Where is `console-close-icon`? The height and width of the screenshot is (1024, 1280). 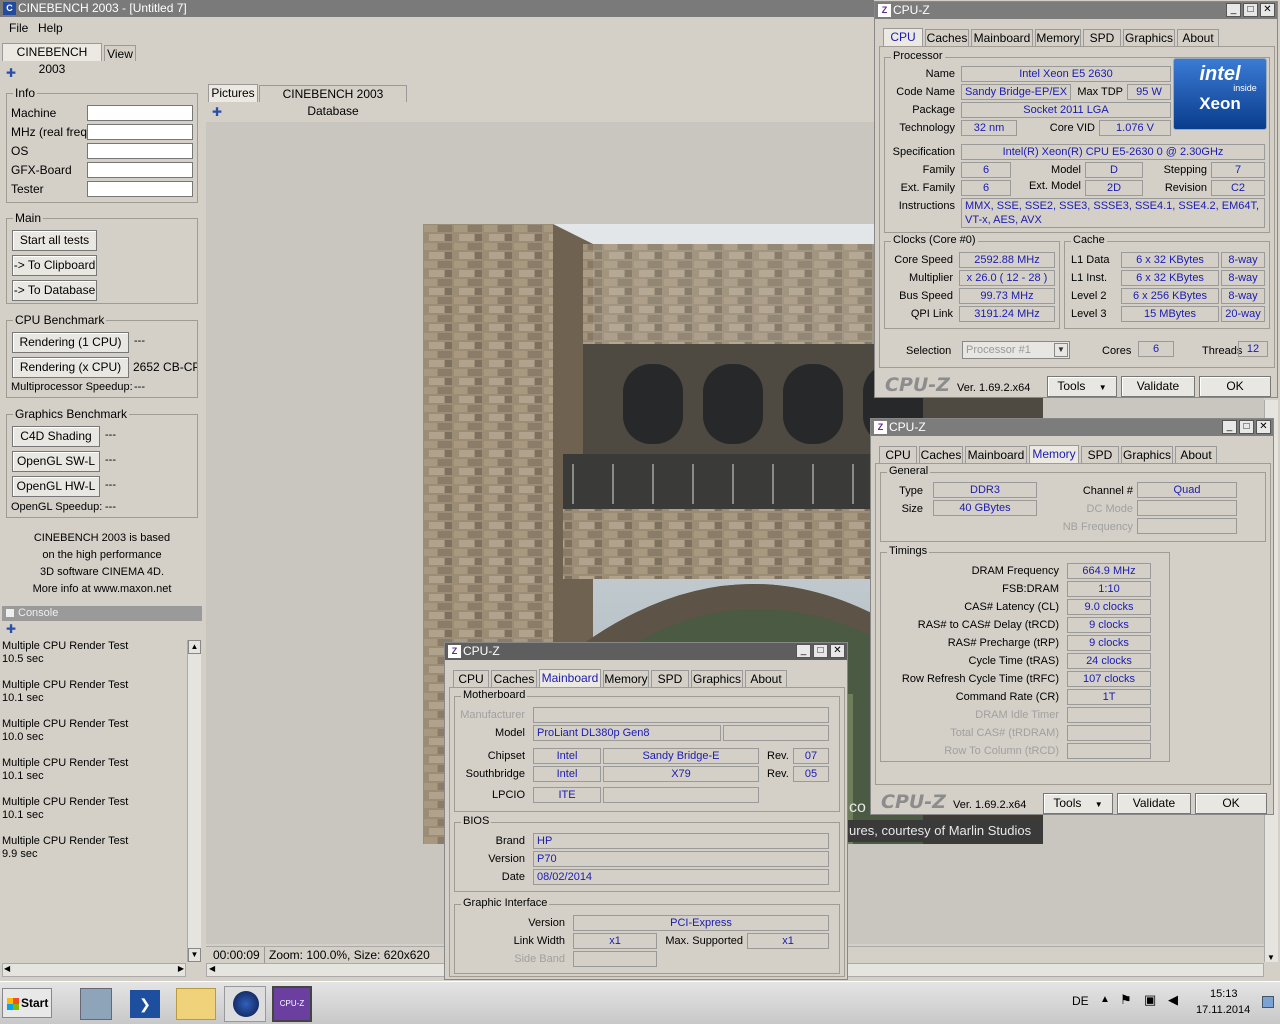
console-close-icon is located at coordinates (10, 613).